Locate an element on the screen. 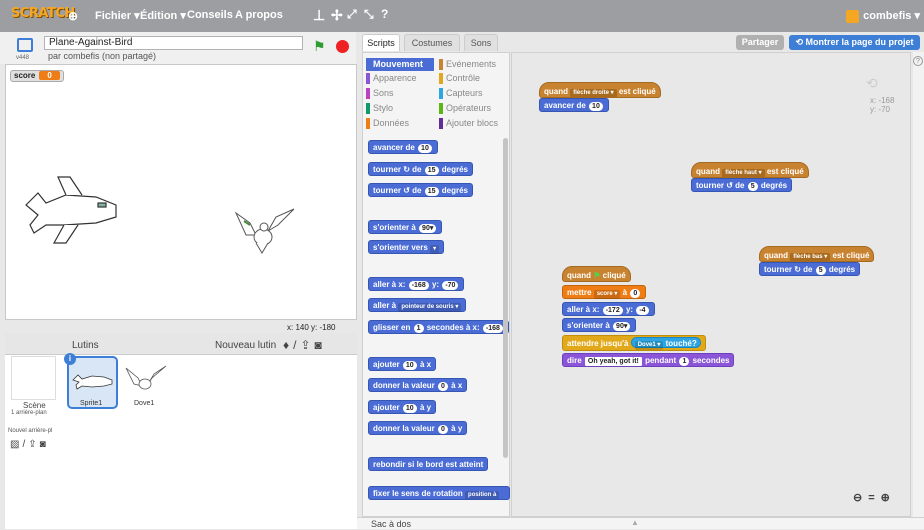 Image resolution: width=924 pixels, height=530 pixels. script1-move-block: avancer de 10 is located at coordinates (574, 105).